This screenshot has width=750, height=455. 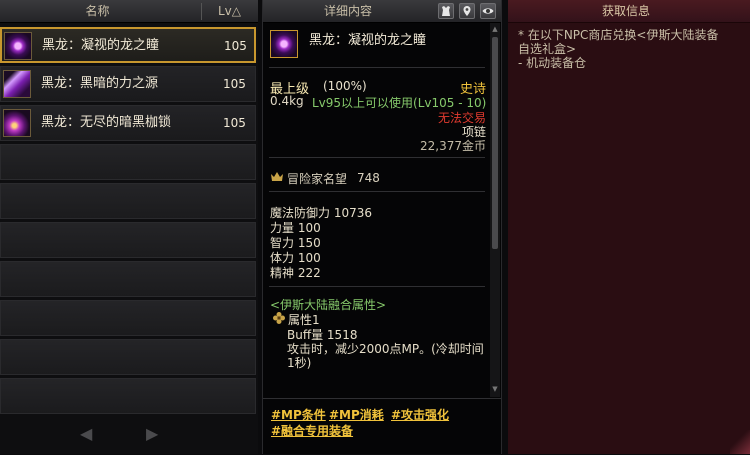 I want to click on item-name: 黑龙：黑暗的力之源, so click(x=100, y=83).